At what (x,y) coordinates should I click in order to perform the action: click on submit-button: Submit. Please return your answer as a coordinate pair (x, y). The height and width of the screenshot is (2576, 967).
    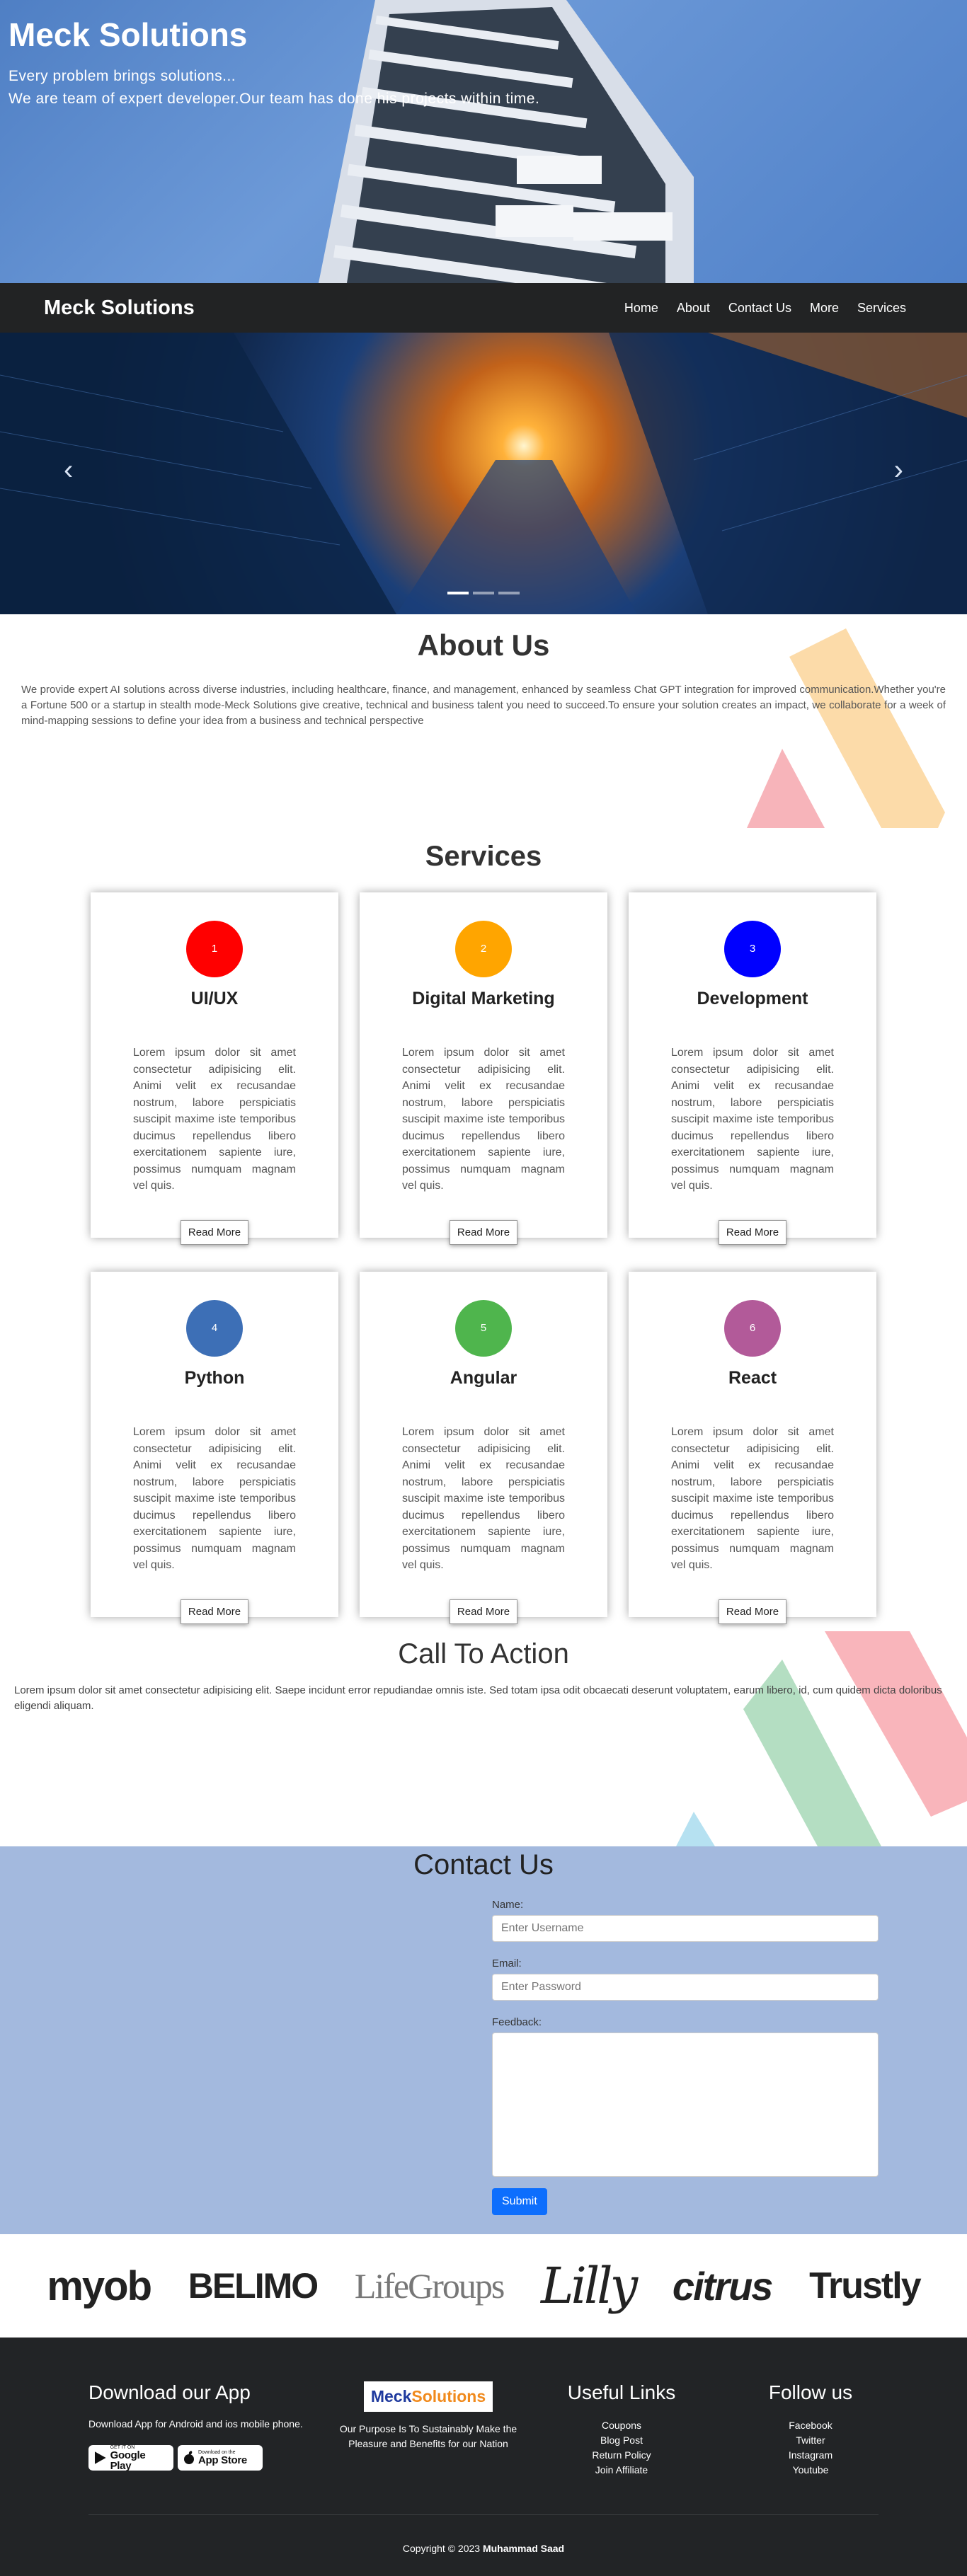
    Looking at the image, I should click on (519, 2201).